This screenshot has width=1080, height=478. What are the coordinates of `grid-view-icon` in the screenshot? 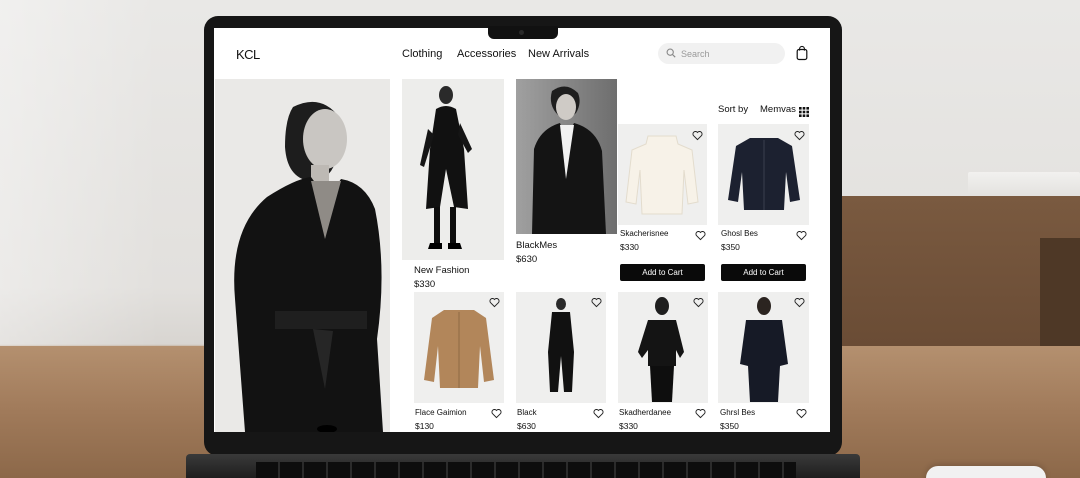 It's located at (804, 110).